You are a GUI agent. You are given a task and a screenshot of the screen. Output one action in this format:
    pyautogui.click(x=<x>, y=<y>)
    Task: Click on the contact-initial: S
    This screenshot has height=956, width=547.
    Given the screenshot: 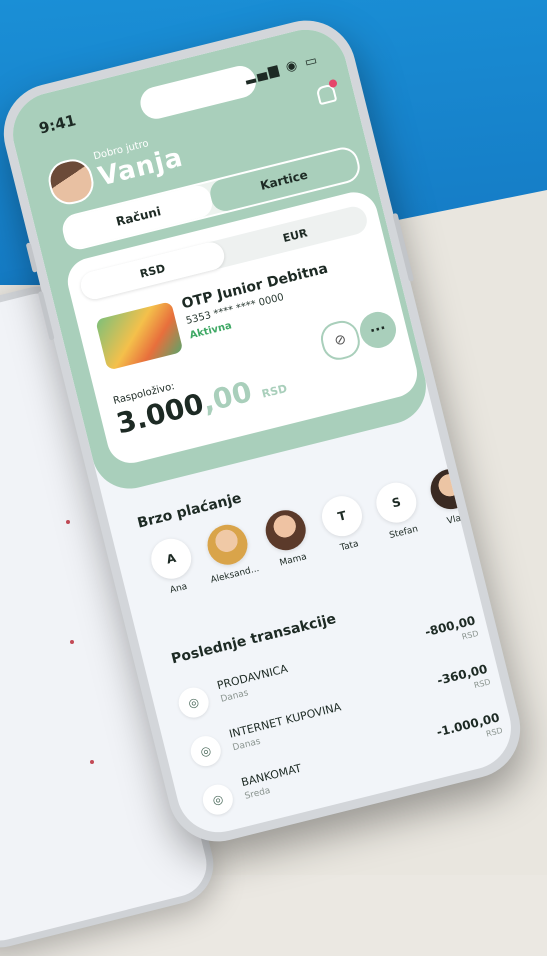 What is the action you would take?
    pyautogui.click(x=396, y=502)
    